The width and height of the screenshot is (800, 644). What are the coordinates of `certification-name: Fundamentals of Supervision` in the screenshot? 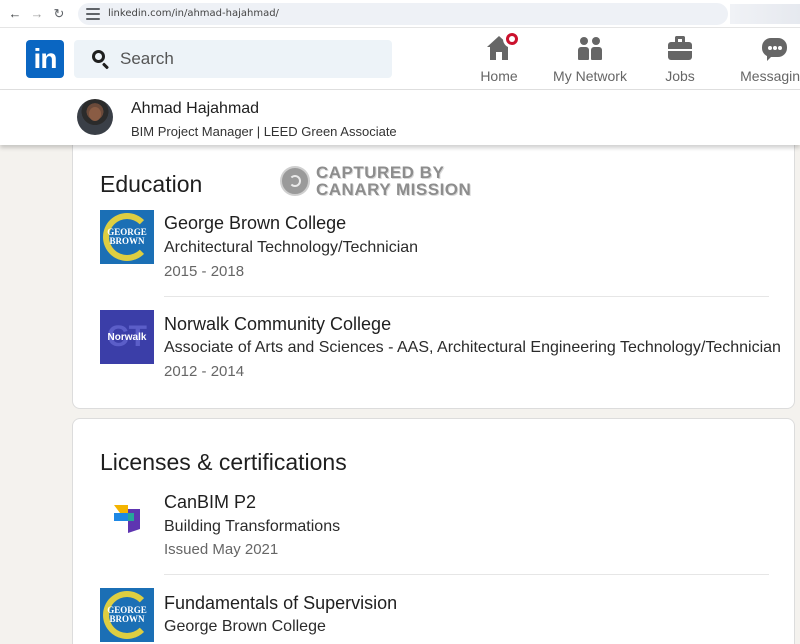 It's located at (280, 603).